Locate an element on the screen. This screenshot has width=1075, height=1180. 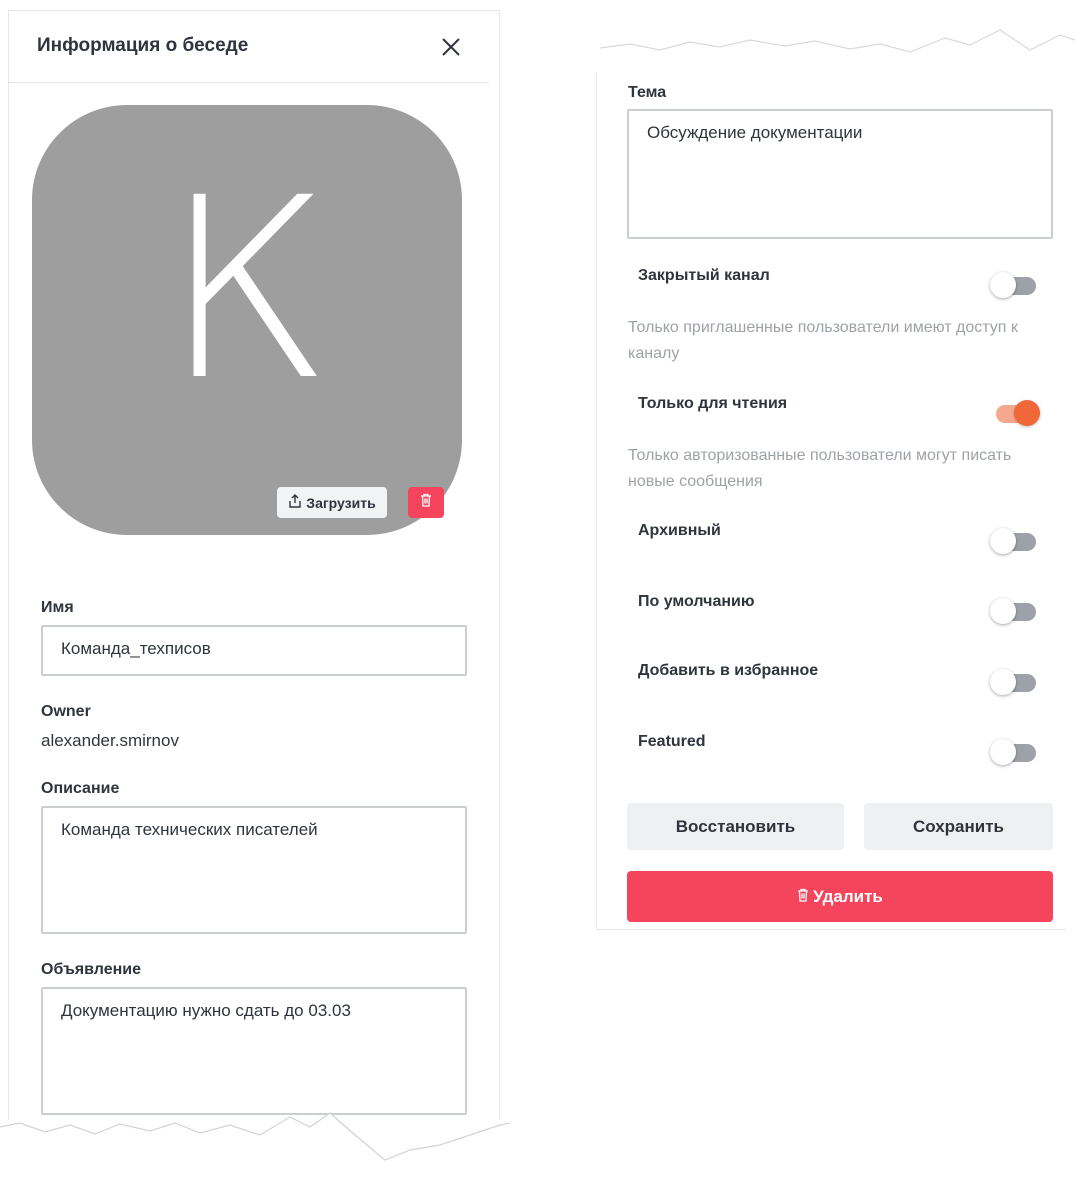
upload-label: Загрузить is located at coordinates (341, 502).